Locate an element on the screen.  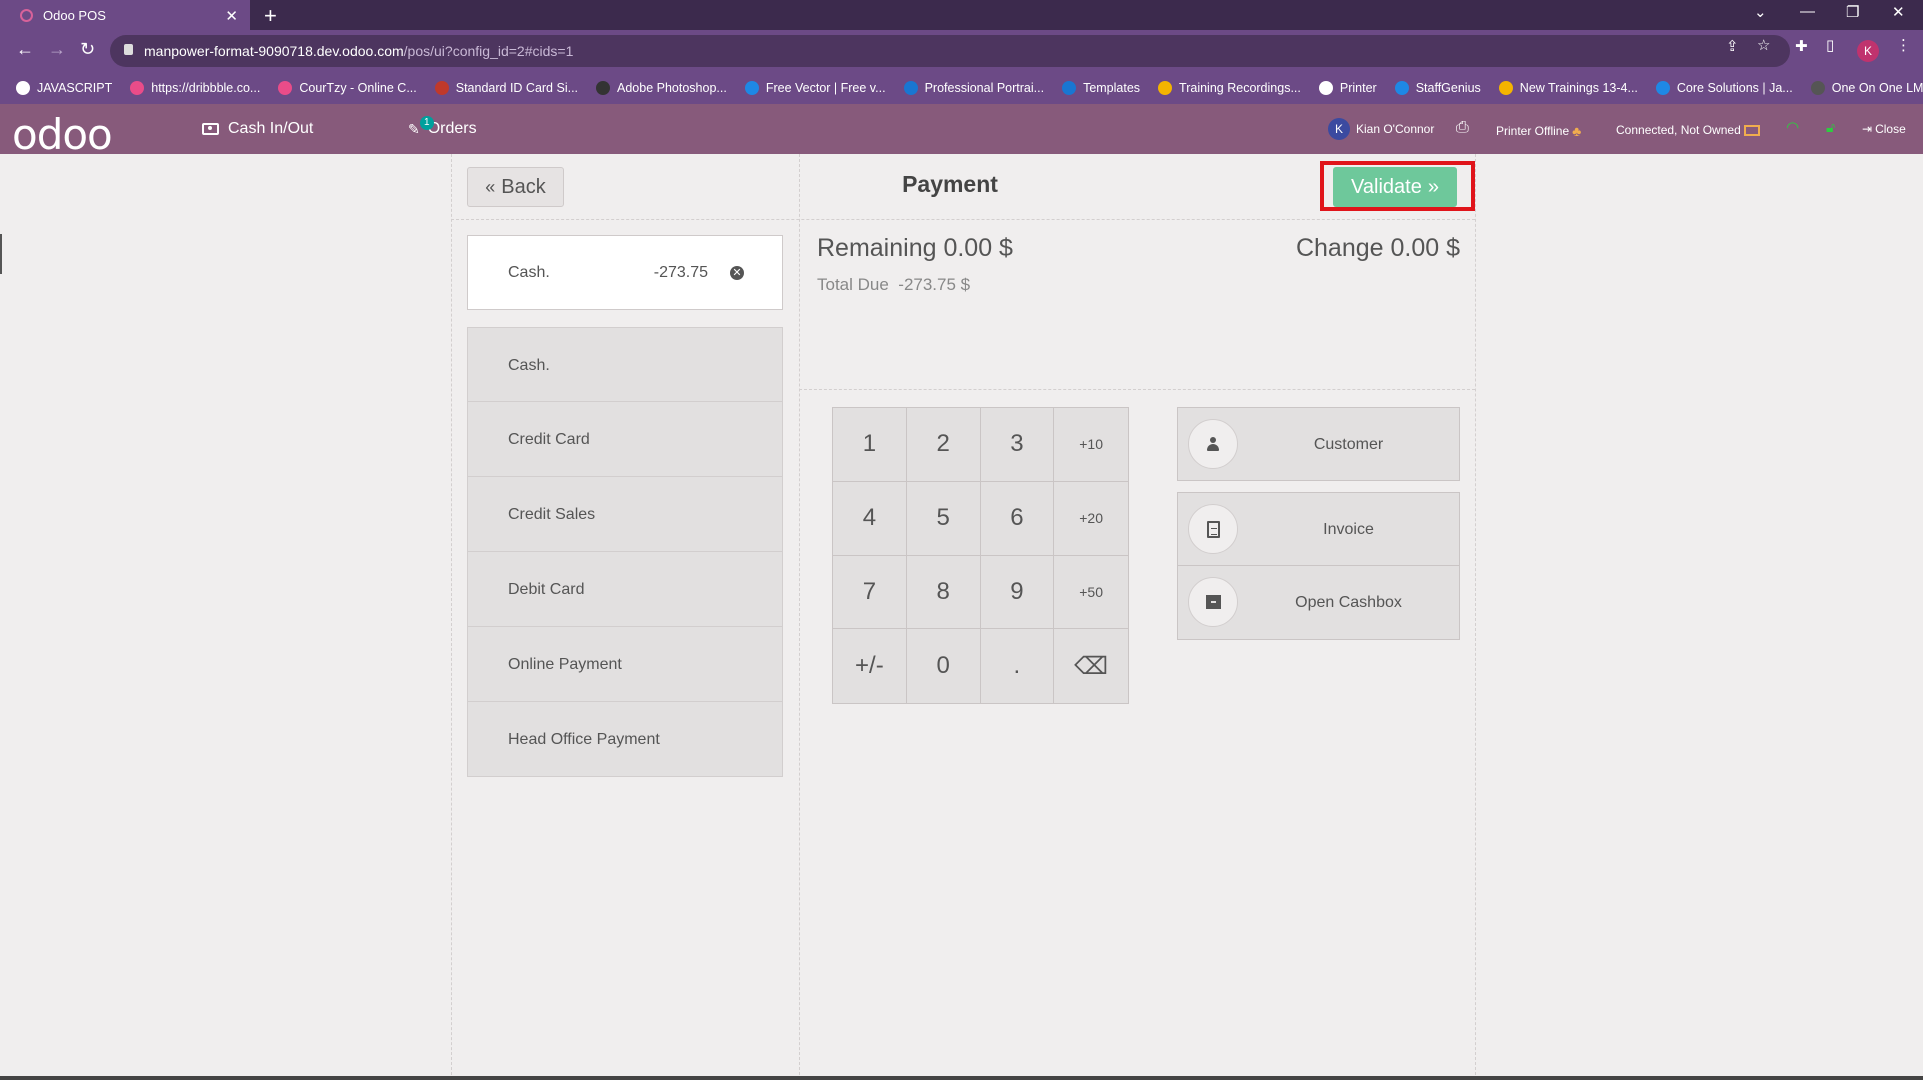
numpad-key-2: 2 is located at coordinates (943, 445).